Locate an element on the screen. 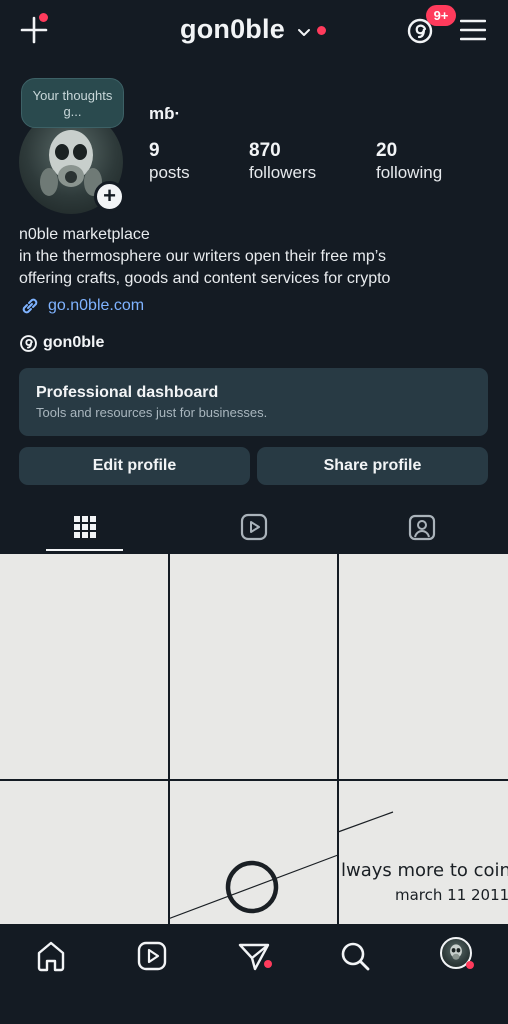 The height and width of the screenshot is (1024, 508). threads-handle: gon0ble is located at coordinates (73, 343).